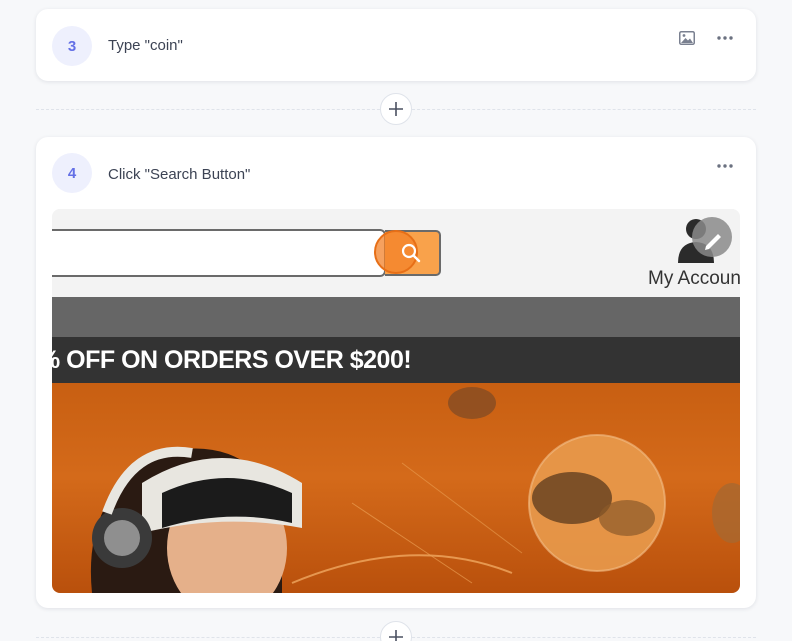 Image resolution: width=792 pixels, height=641 pixels. What do you see at coordinates (232, 360) in the screenshot?
I see `promo-text: % OFF ON ORDERS OVER $200!` at bounding box center [232, 360].